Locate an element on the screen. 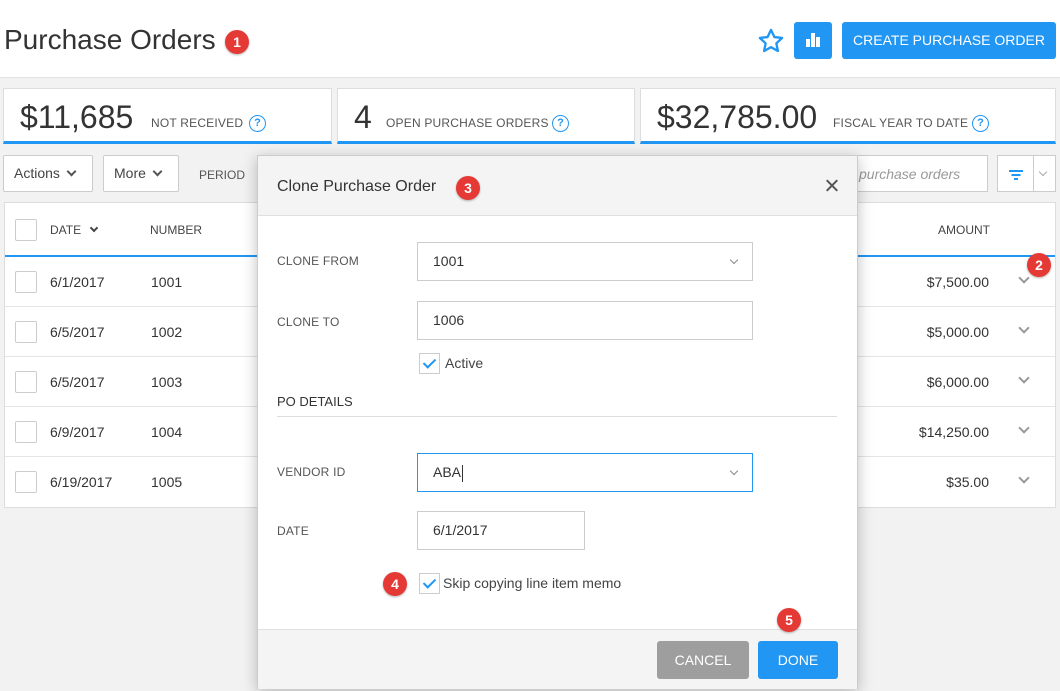 The height and width of the screenshot is (691, 1060). column-header-number: NUMBER is located at coordinates (176, 230).